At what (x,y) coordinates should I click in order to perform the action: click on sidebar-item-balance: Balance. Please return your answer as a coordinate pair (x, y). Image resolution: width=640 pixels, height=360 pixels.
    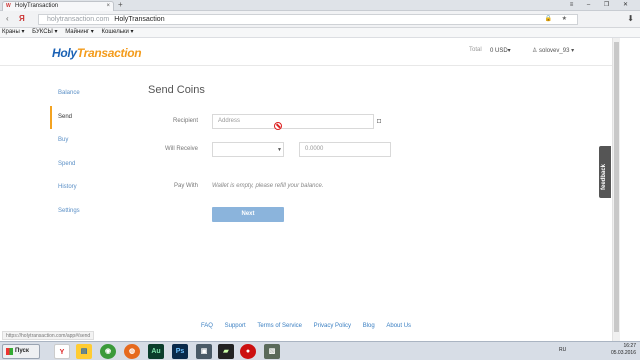
    Looking at the image, I should click on (90, 94).